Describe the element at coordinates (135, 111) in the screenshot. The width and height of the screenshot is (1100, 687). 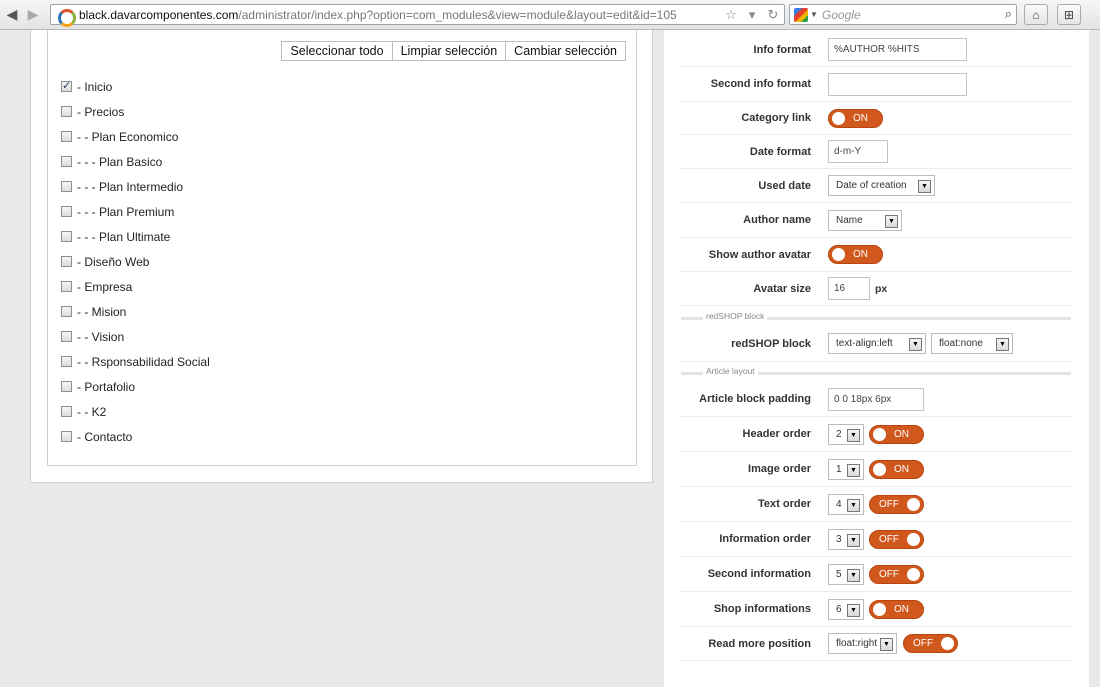
I see `menu-item: - Precios` at that location.